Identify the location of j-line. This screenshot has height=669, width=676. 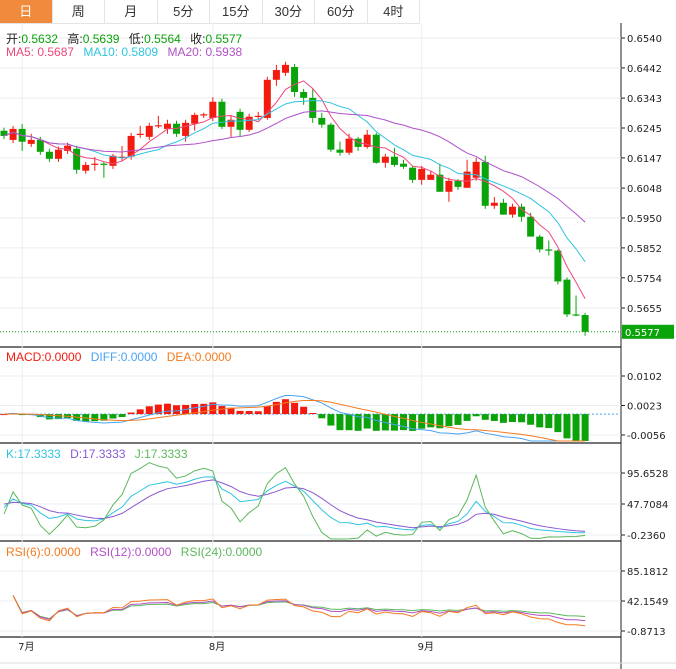
(294, 501).